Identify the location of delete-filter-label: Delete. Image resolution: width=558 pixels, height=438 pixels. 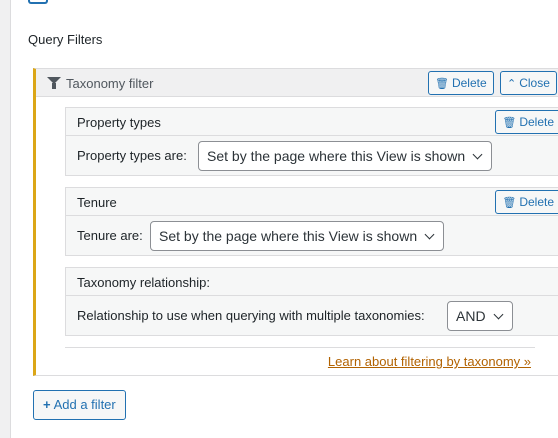
(469, 83).